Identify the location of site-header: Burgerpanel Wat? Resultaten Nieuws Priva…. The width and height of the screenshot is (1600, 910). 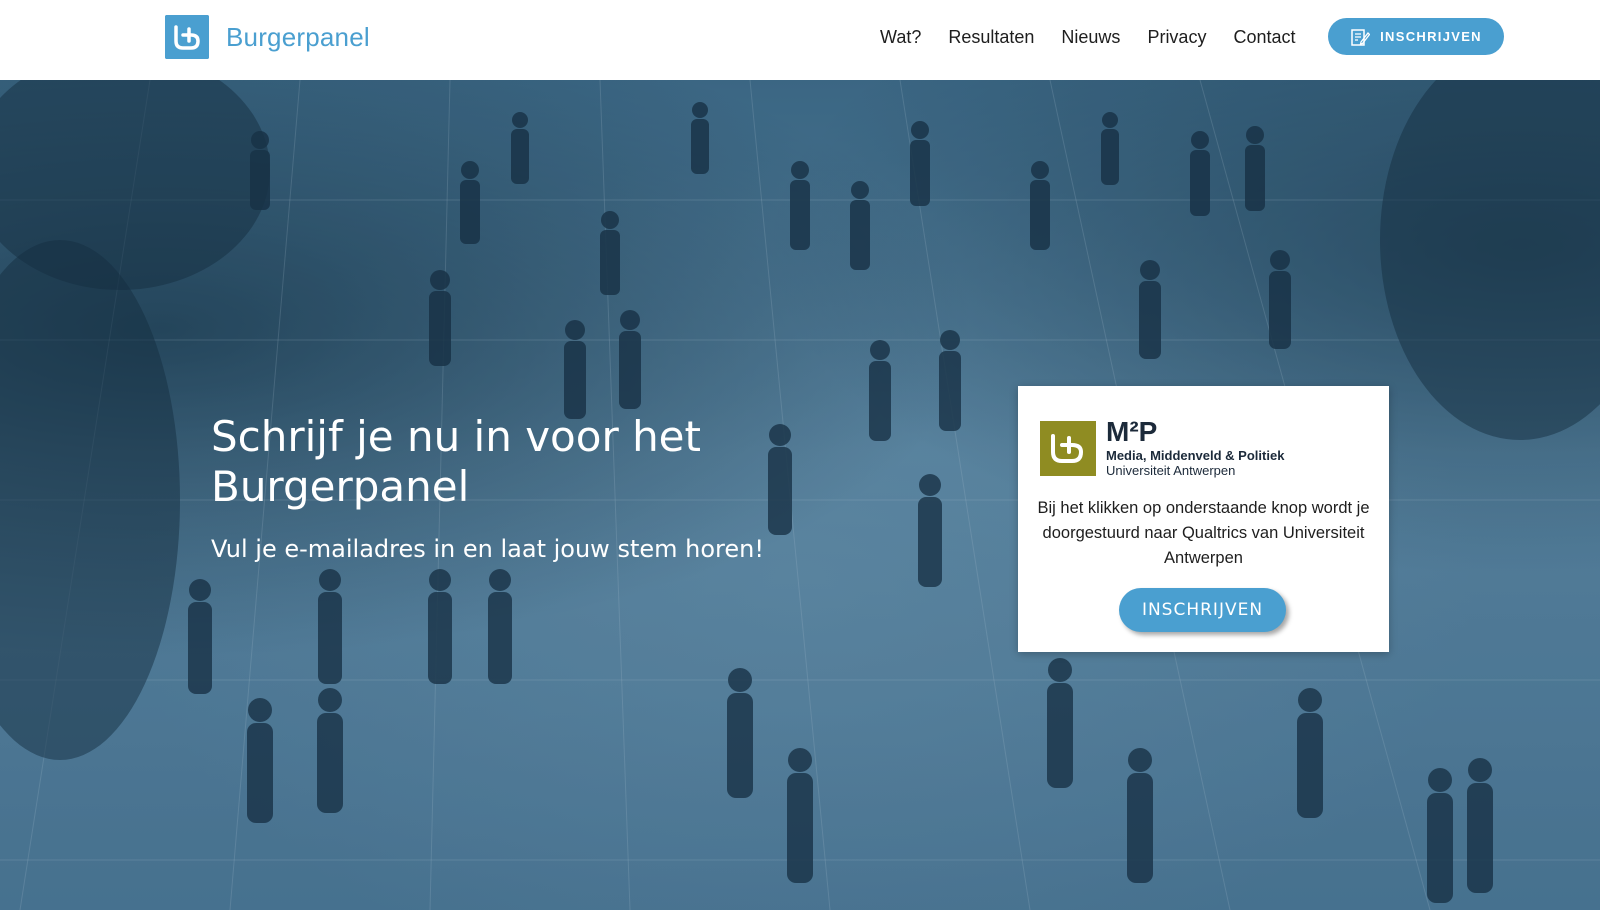
(800, 40).